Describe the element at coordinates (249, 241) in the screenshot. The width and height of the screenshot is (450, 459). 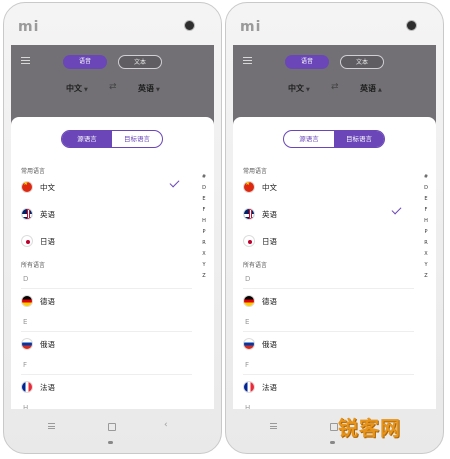
I see `flag-jp-icon` at that location.